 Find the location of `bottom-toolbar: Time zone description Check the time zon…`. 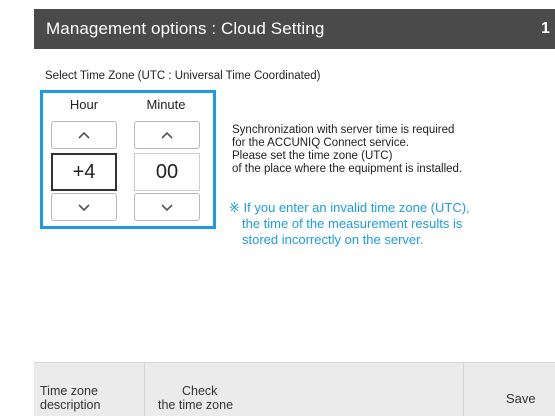

bottom-toolbar: Time zone description Check the time zon… is located at coordinates (294, 389).